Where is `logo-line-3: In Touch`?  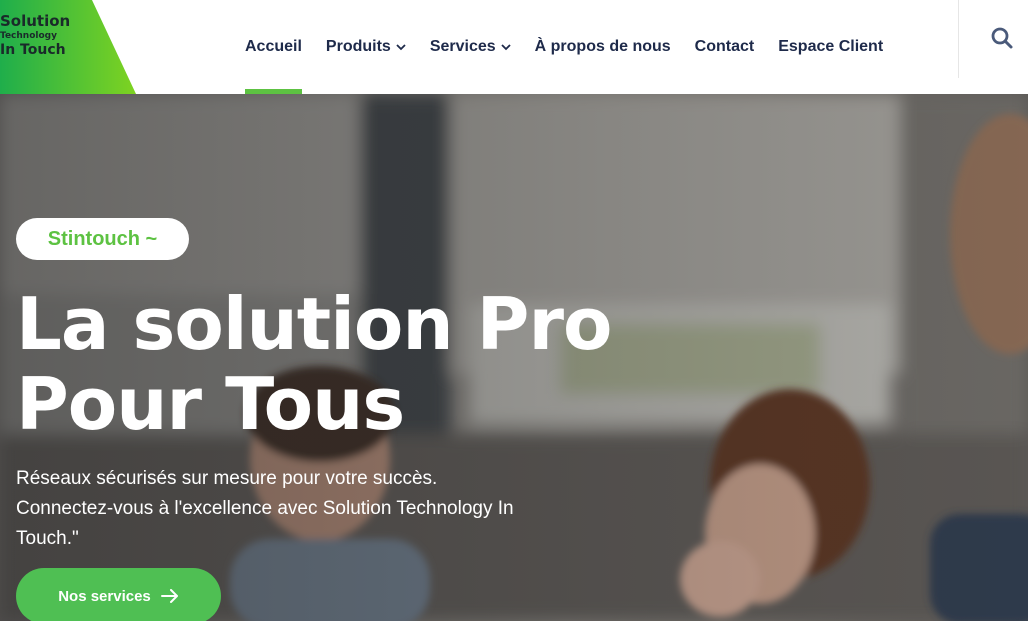 logo-line-3: In Touch is located at coordinates (33, 50).